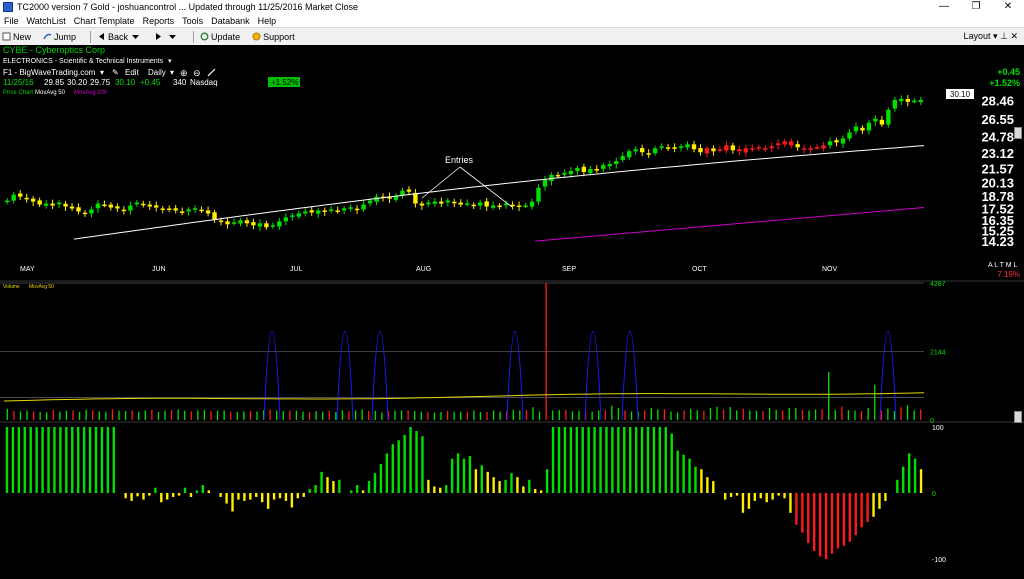  I want to click on window-controls: — ❐ ✕, so click(976, 7).